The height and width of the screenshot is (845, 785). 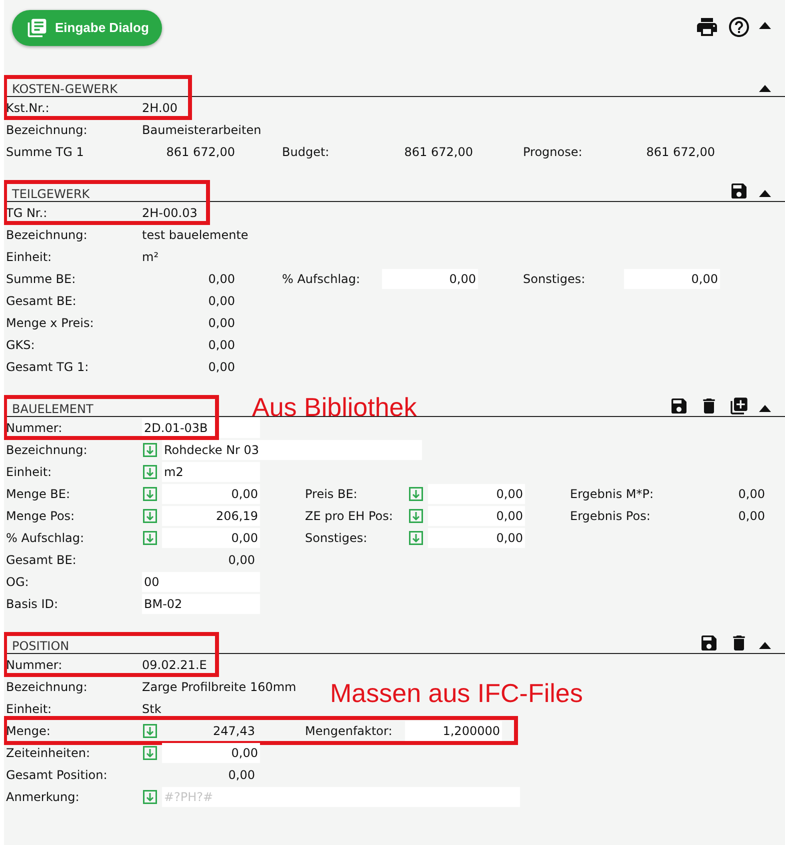 What do you see at coordinates (739, 27) in the screenshot?
I see `help-icon` at bounding box center [739, 27].